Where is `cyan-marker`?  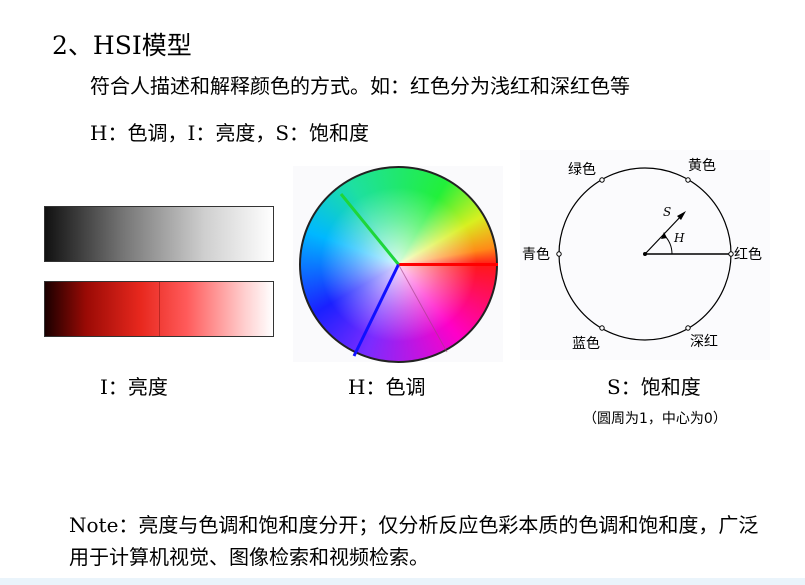
cyan-marker is located at coordinates (559, 254).